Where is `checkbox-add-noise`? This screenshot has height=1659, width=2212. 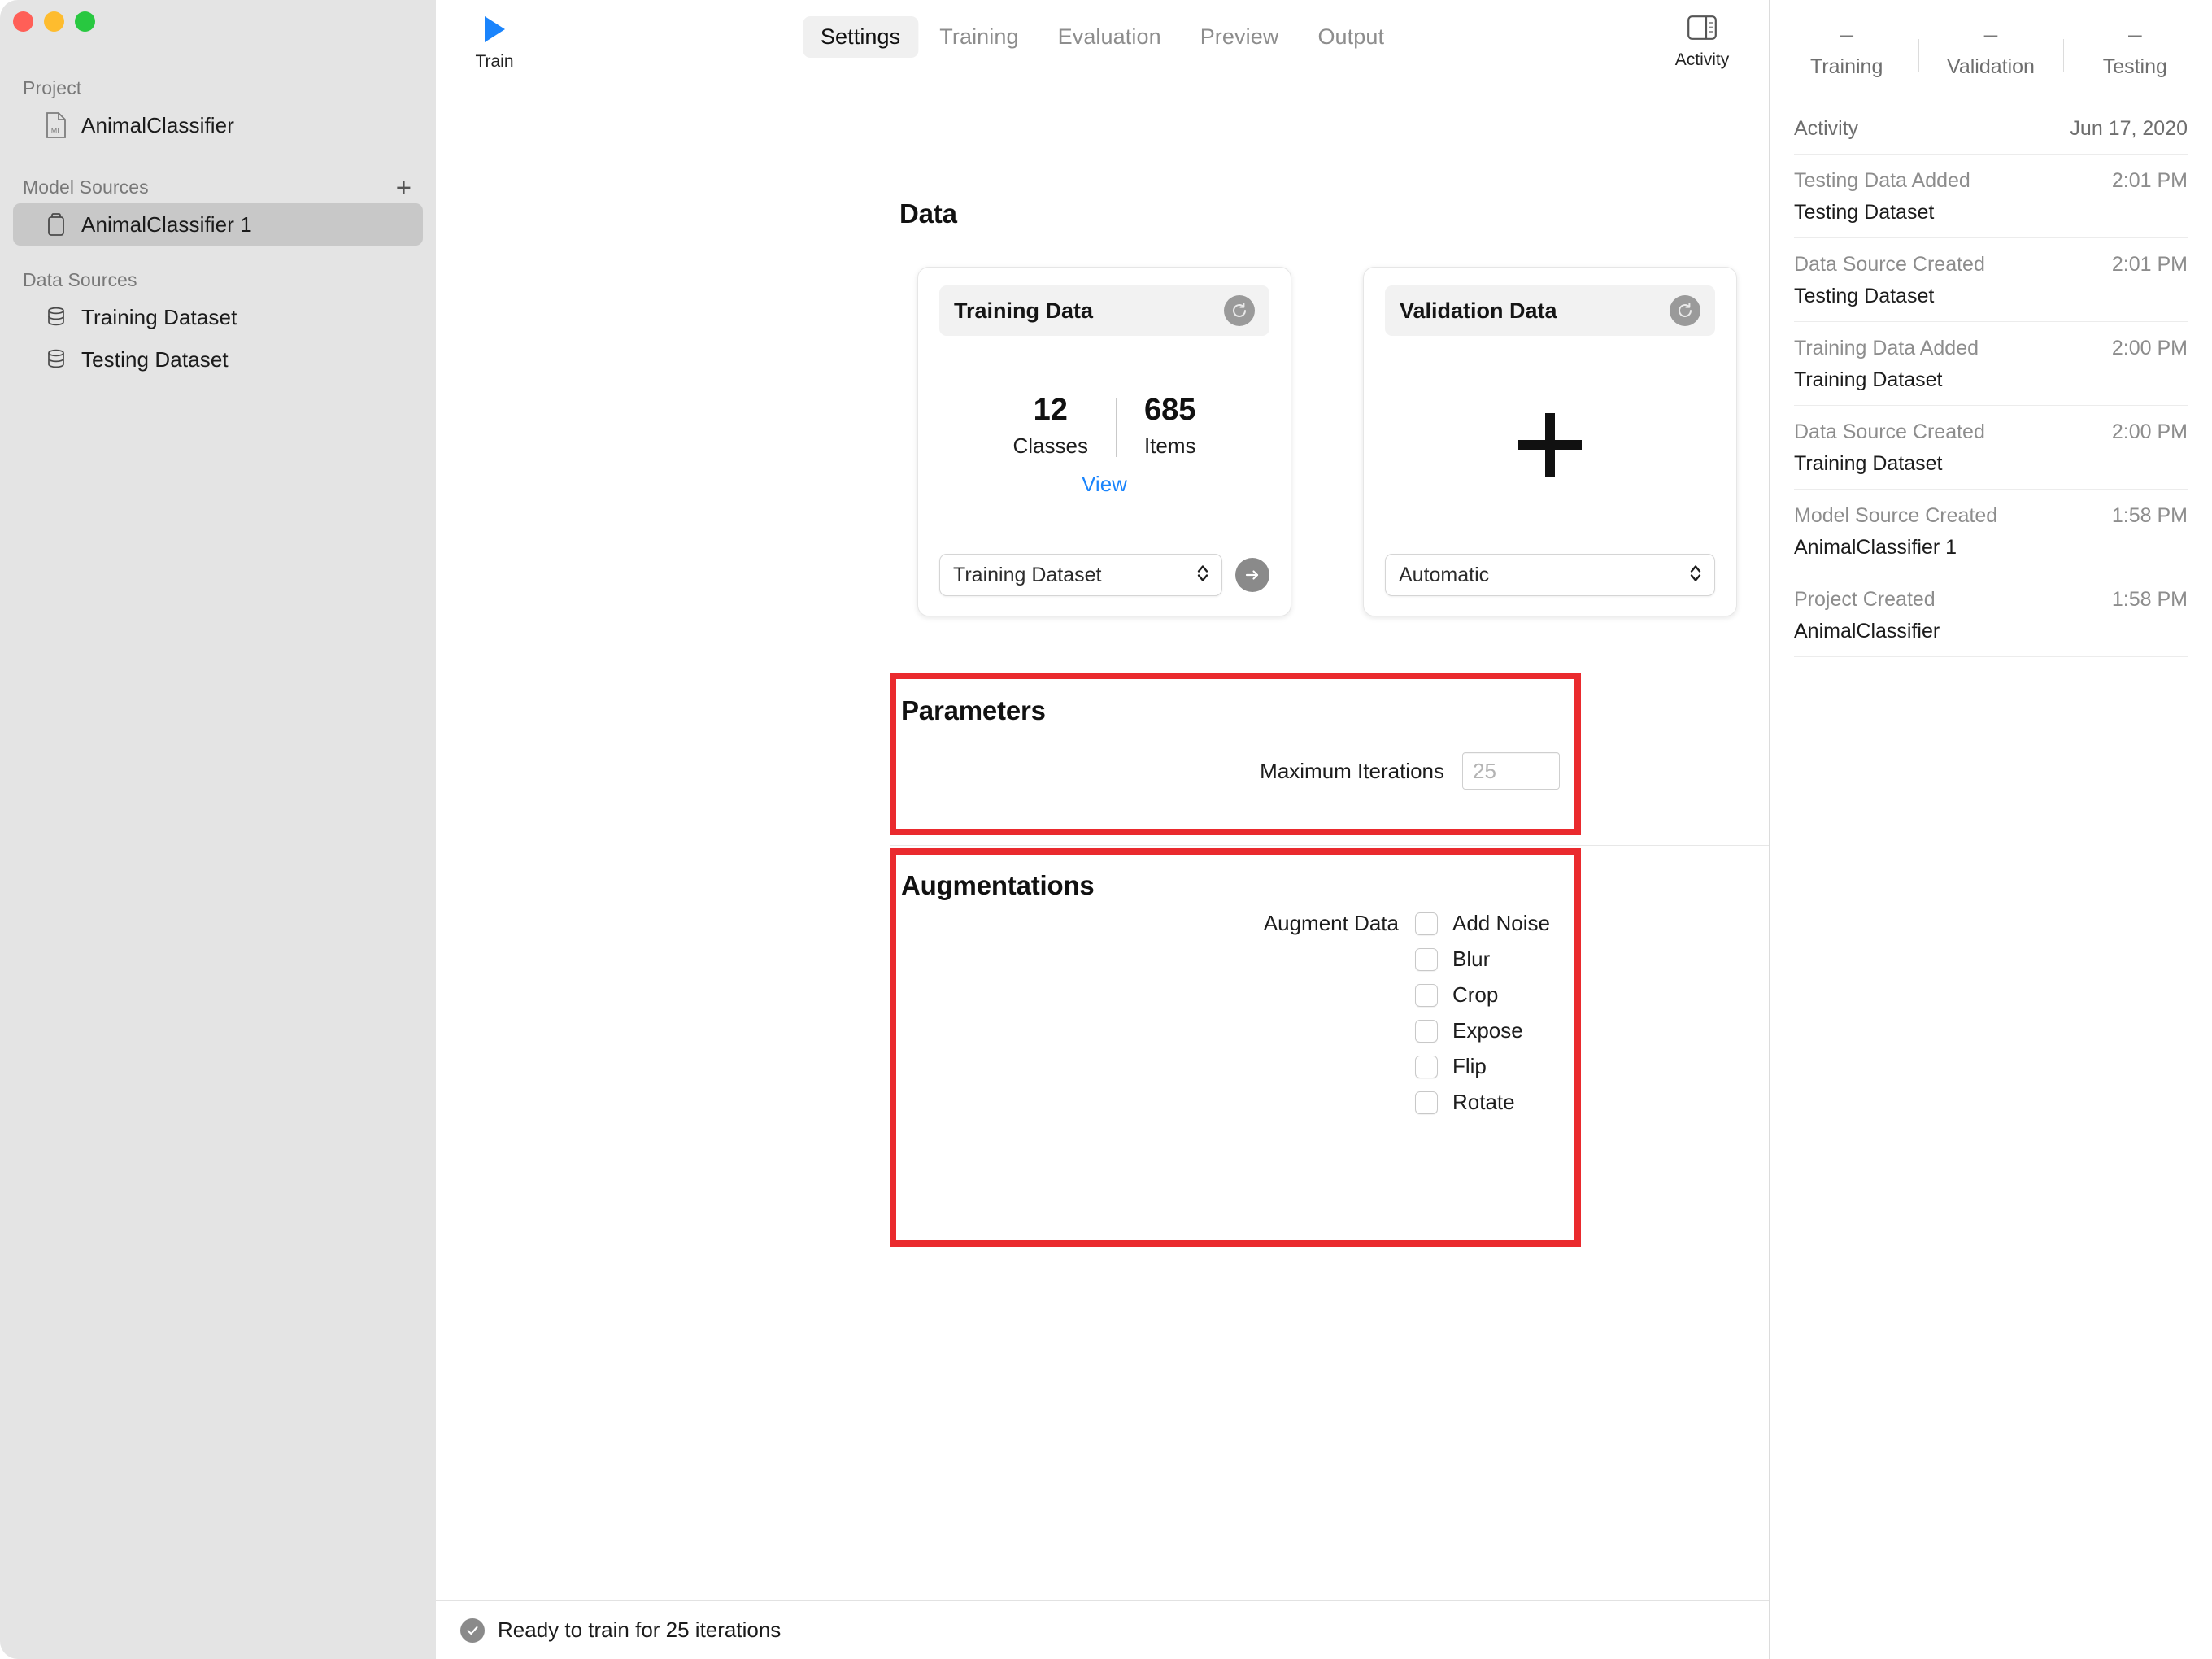 checkbox-add-noise is located at coordinates (1426, 923).